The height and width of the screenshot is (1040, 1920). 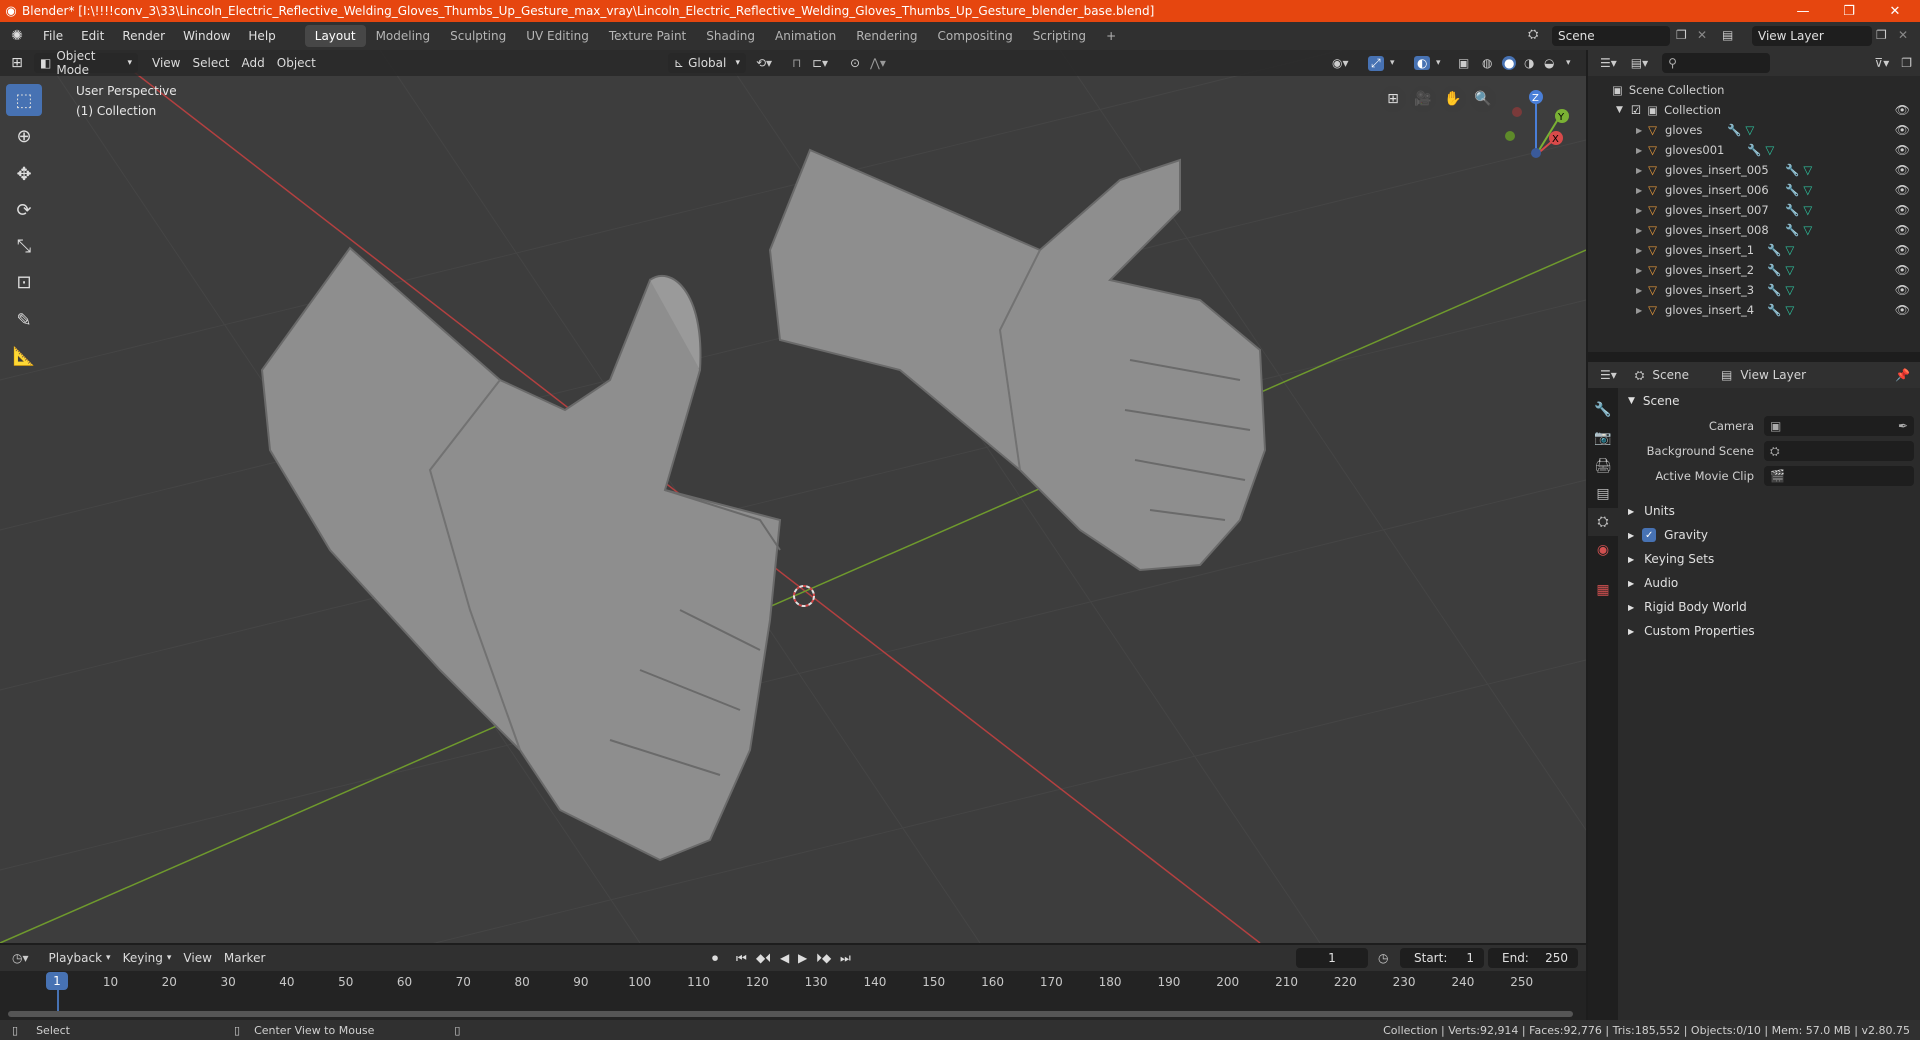 I want to click on scene-selector-icon: ⛭, so click(x=1533, y=34).